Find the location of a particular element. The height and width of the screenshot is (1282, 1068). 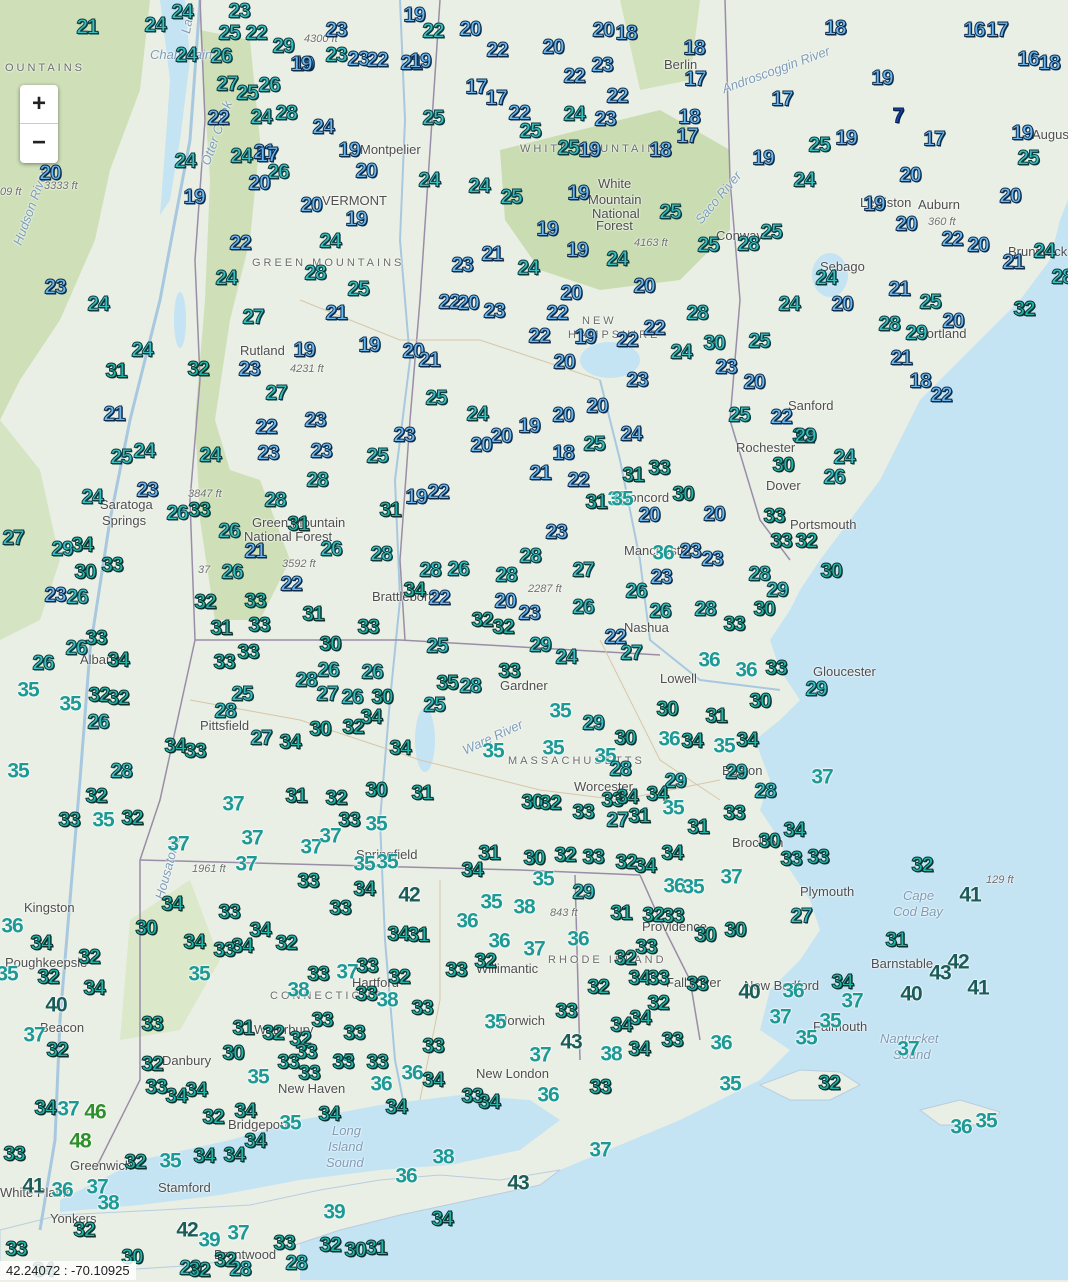

temperature-reading: 18 is located at coordinates (660, 150).